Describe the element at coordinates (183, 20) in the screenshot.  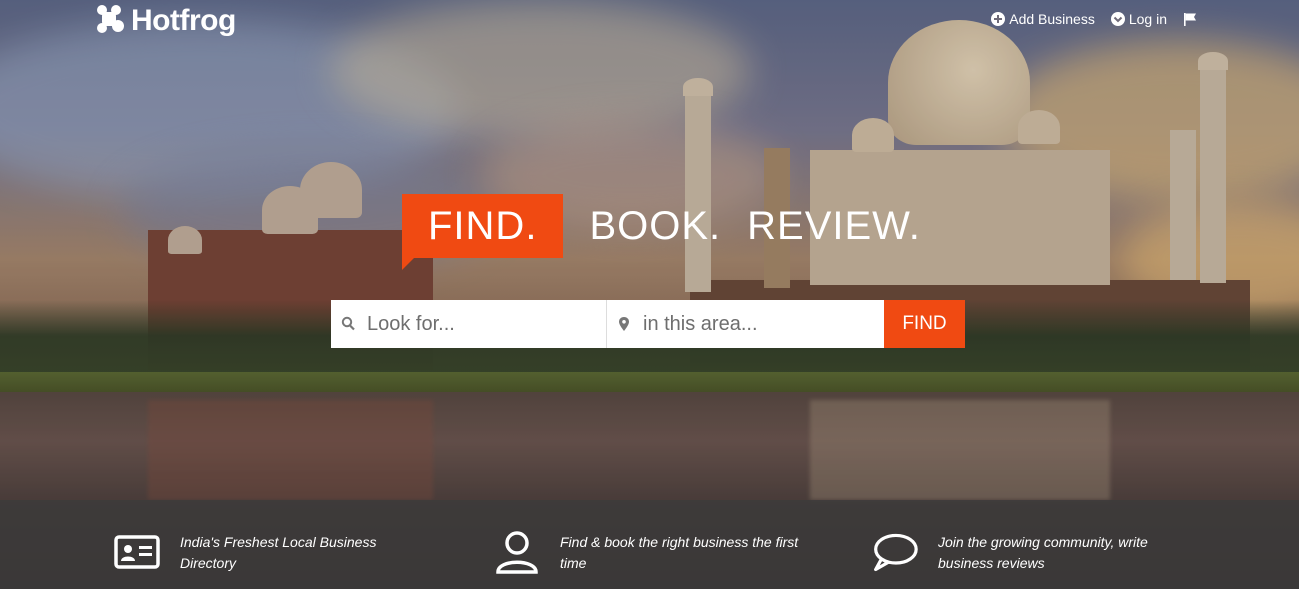
I see `logo-text: Hotfrog` at that location.